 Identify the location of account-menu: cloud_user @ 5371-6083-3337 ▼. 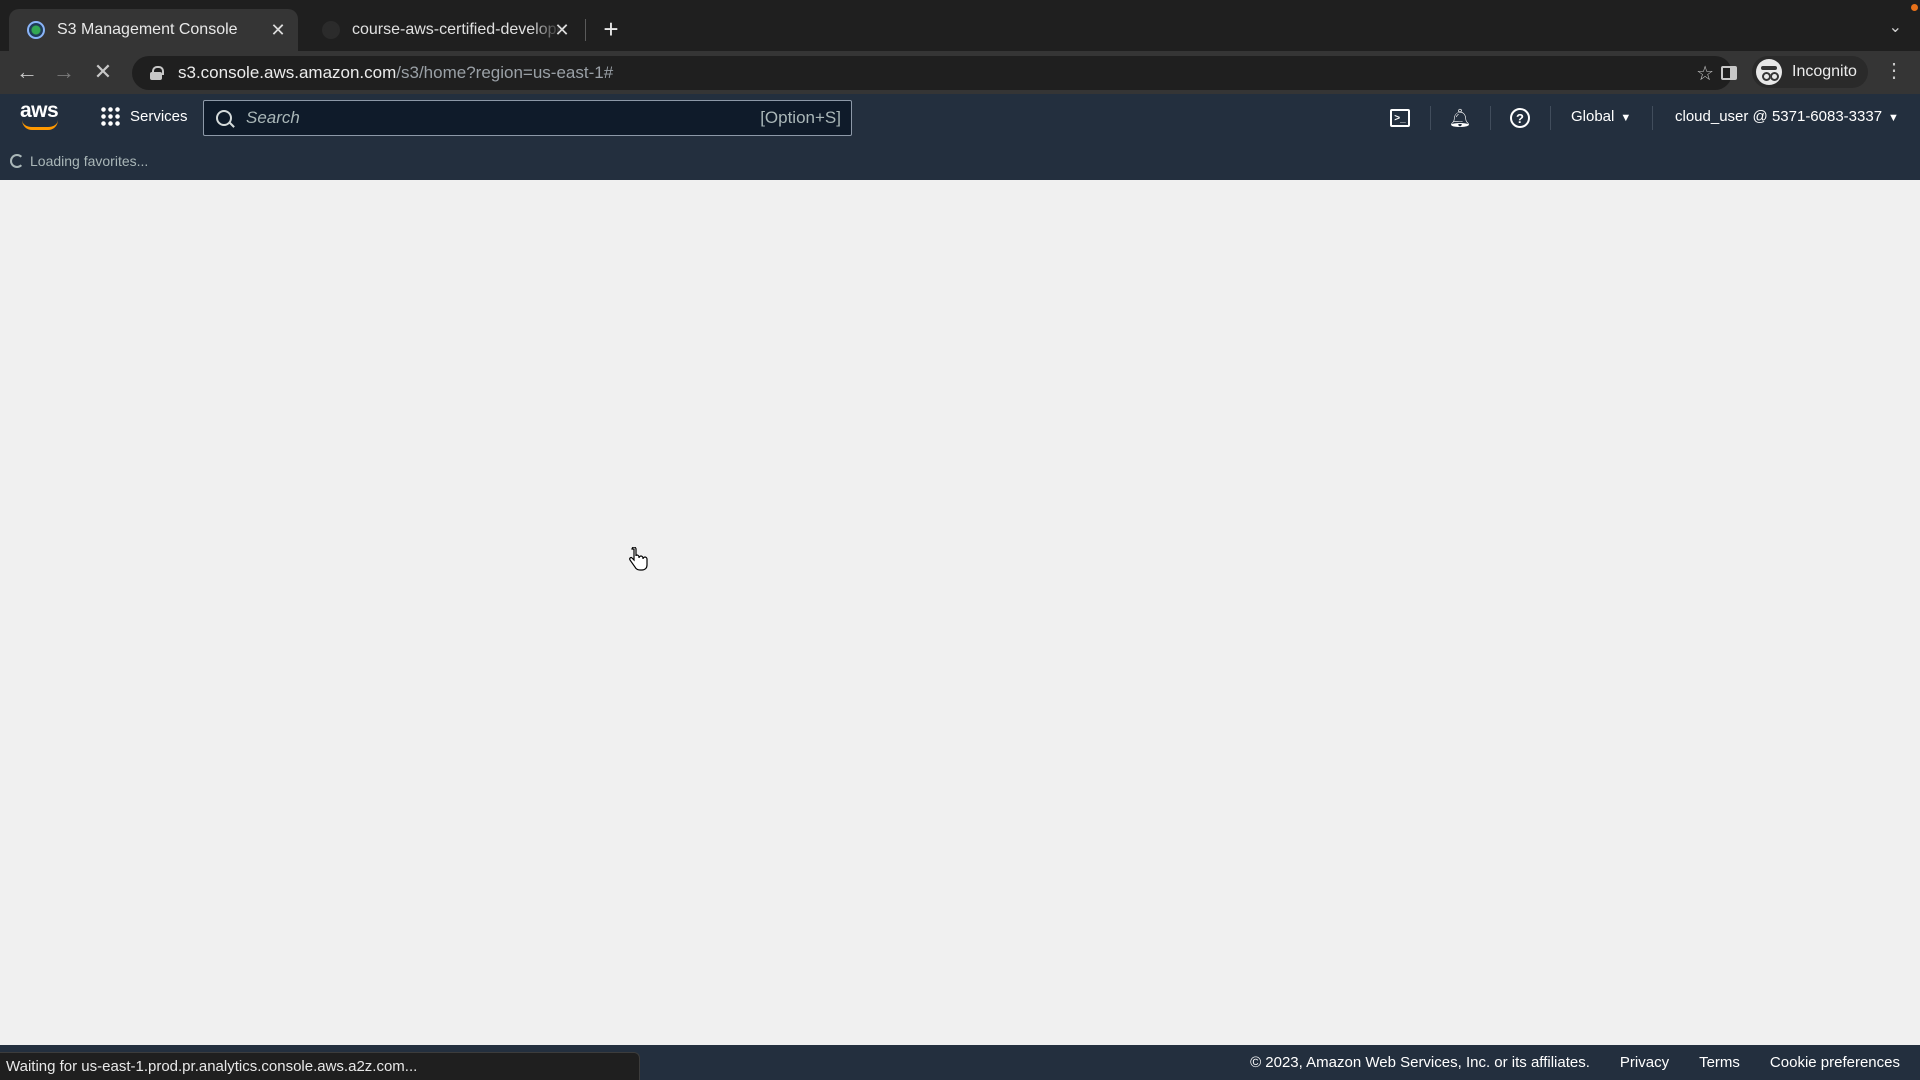
(1787, 116).